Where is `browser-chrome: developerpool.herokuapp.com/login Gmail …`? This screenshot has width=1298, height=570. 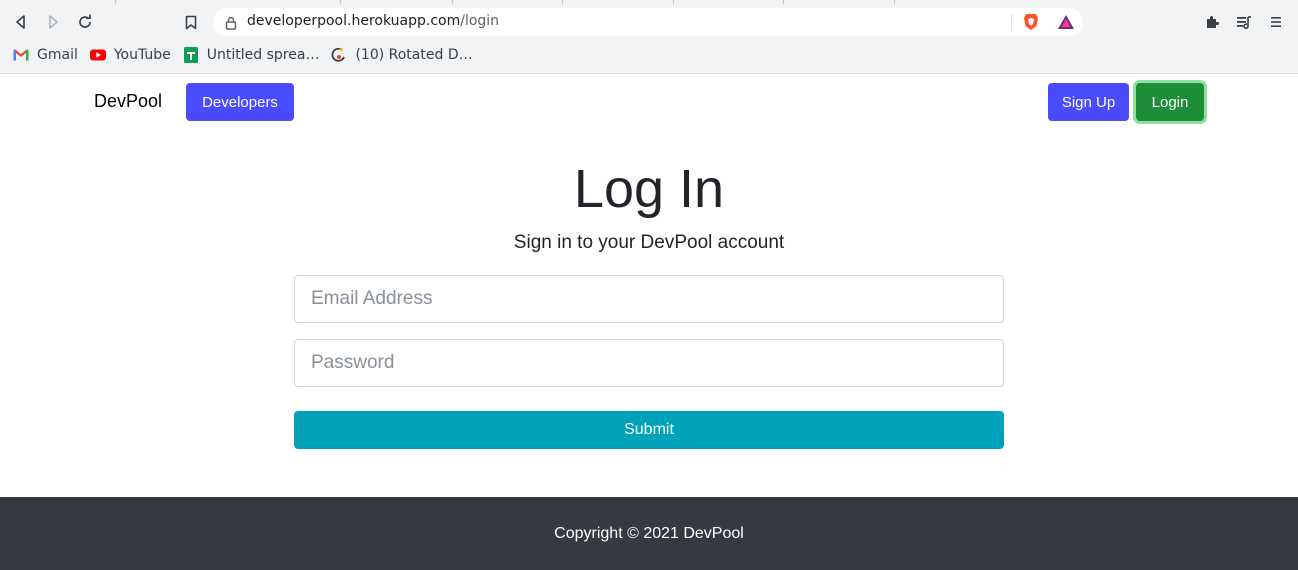
browser-chrome: developerpool.herokuapp.com/login Gmail … is located at coordinates (649, 37).